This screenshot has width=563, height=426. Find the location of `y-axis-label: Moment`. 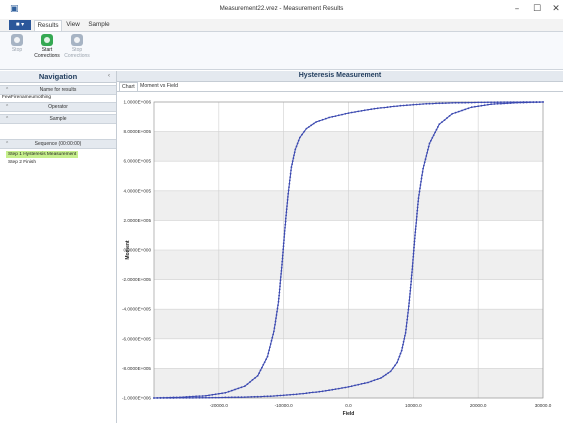

y-axis-label: Moment is located at coordinates (128, 250).